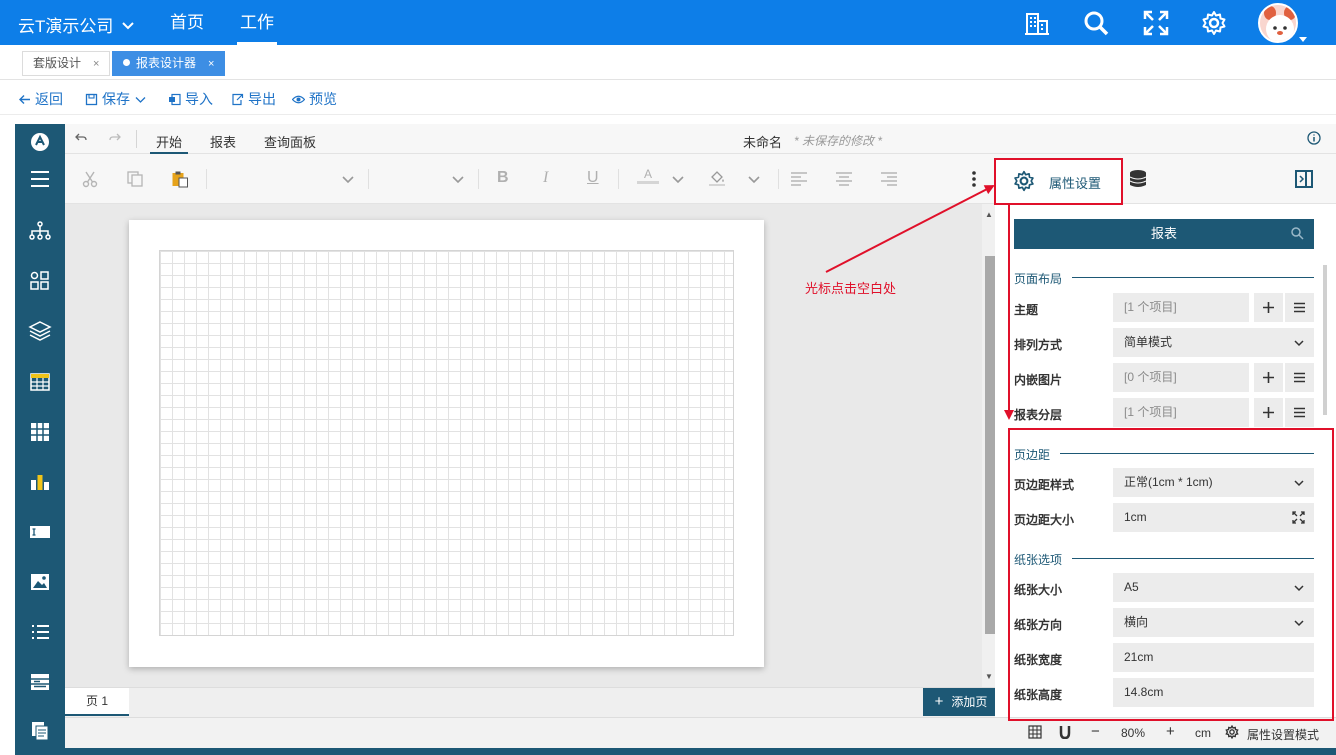 The width and height of the screenshot is (1336, 755). I want to click on table-list-icon, so click(40, 682).